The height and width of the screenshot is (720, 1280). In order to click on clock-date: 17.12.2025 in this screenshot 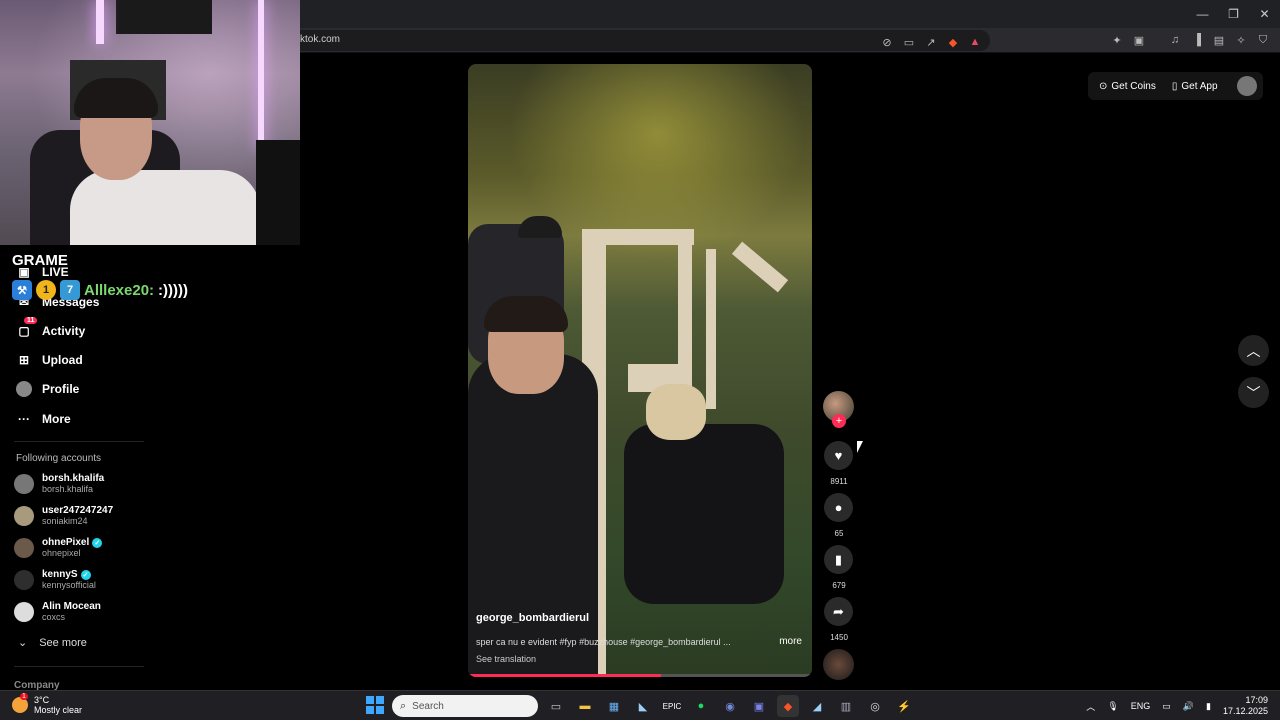, I will do `click(1245, 711)`.